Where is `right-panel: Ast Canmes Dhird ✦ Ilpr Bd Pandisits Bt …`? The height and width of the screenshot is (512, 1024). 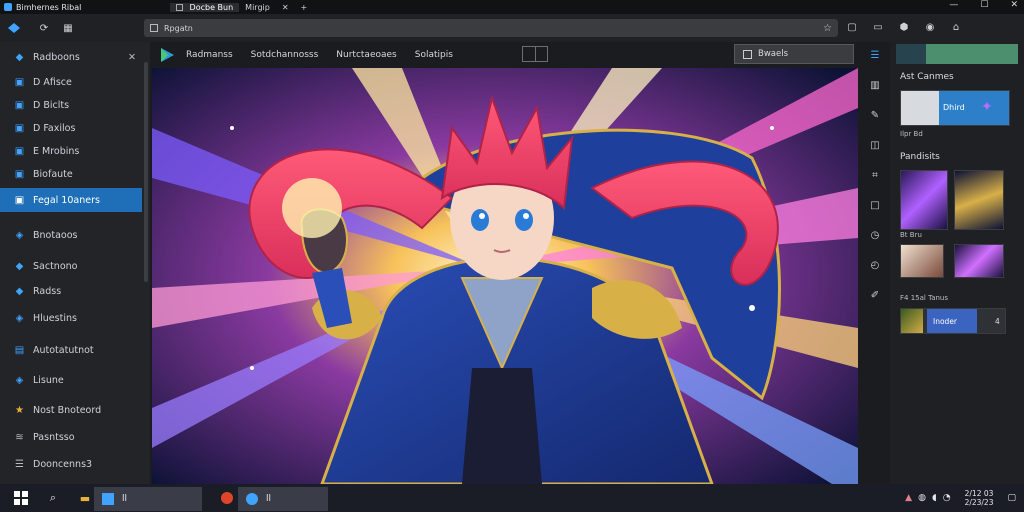 right-panel: Ast Canmes Dhird ✦ Ilpr Bd Pandisits Bt … is located at coordinates (957, 263).